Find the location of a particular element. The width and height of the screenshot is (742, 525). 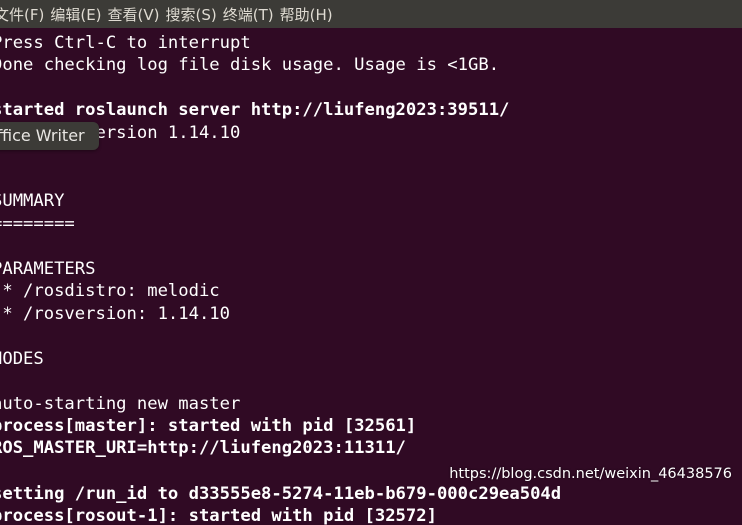

menu-terminal: 终端(T) is located at coordinates (251, 14).